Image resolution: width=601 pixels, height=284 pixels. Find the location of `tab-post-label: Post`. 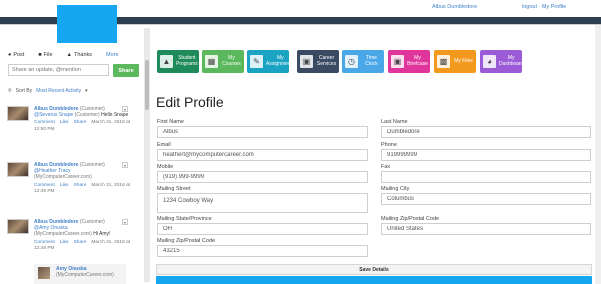

tab-post-label: Post is located at coordinates (19, 55).